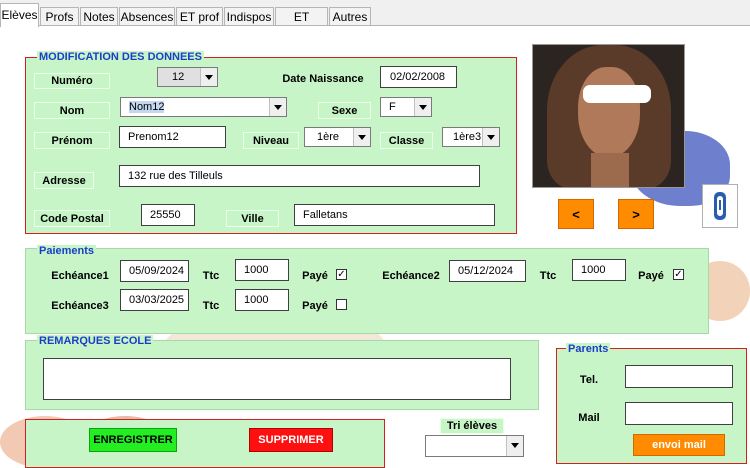 This screenshot has height=468, width=750. Describe the element at coordinates (178, 77) in the screenshot. I see `numero-value: 12` at that location.